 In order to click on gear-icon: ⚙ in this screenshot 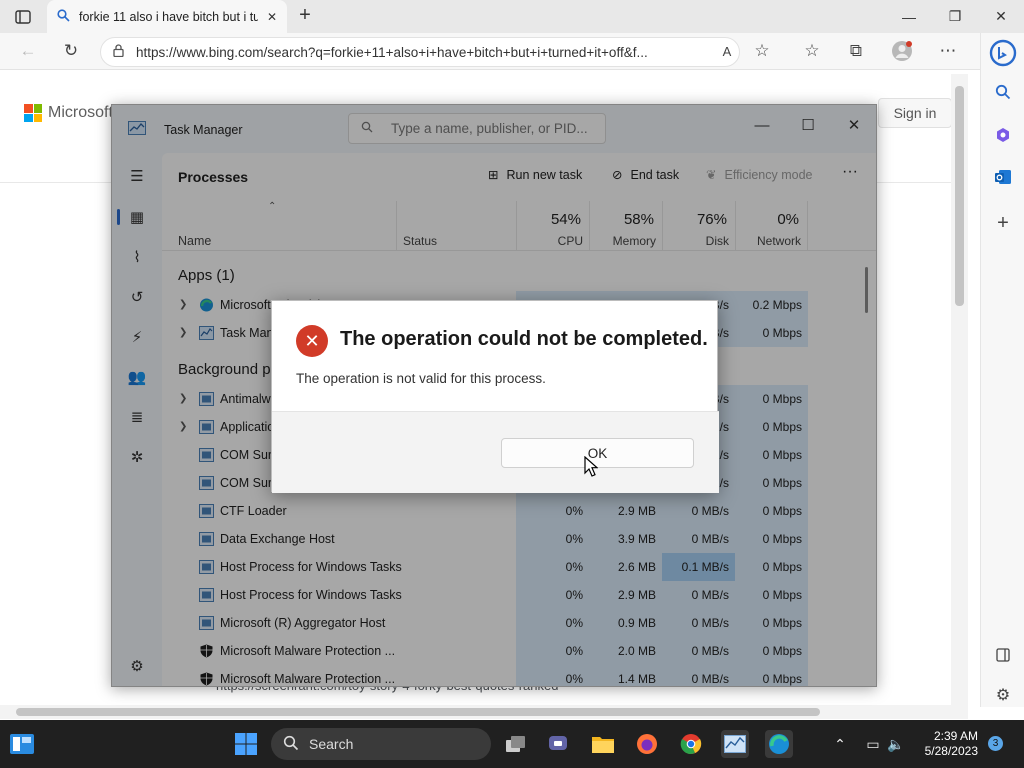, I will do `click(1003, 695)`.